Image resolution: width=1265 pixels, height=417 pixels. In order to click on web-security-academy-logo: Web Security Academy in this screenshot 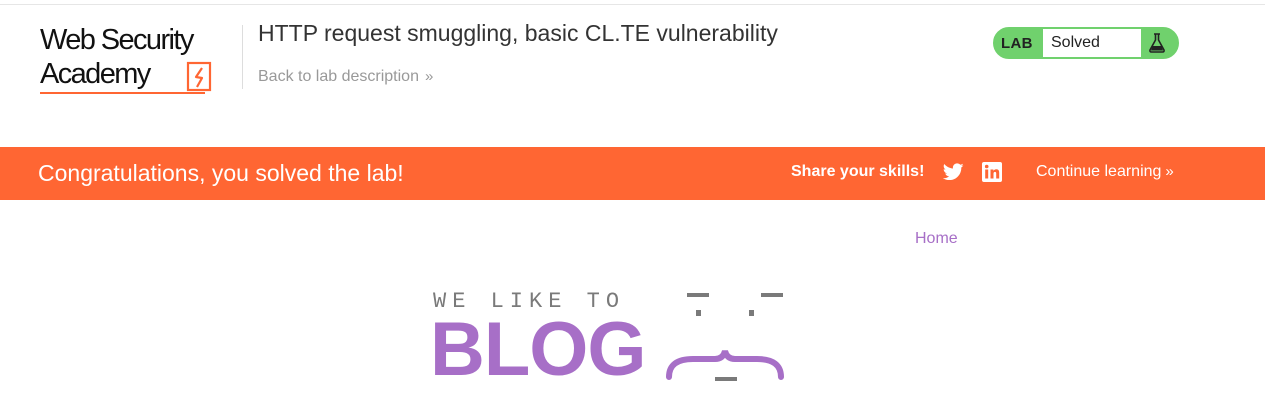, I will do `click(140, 63)`.